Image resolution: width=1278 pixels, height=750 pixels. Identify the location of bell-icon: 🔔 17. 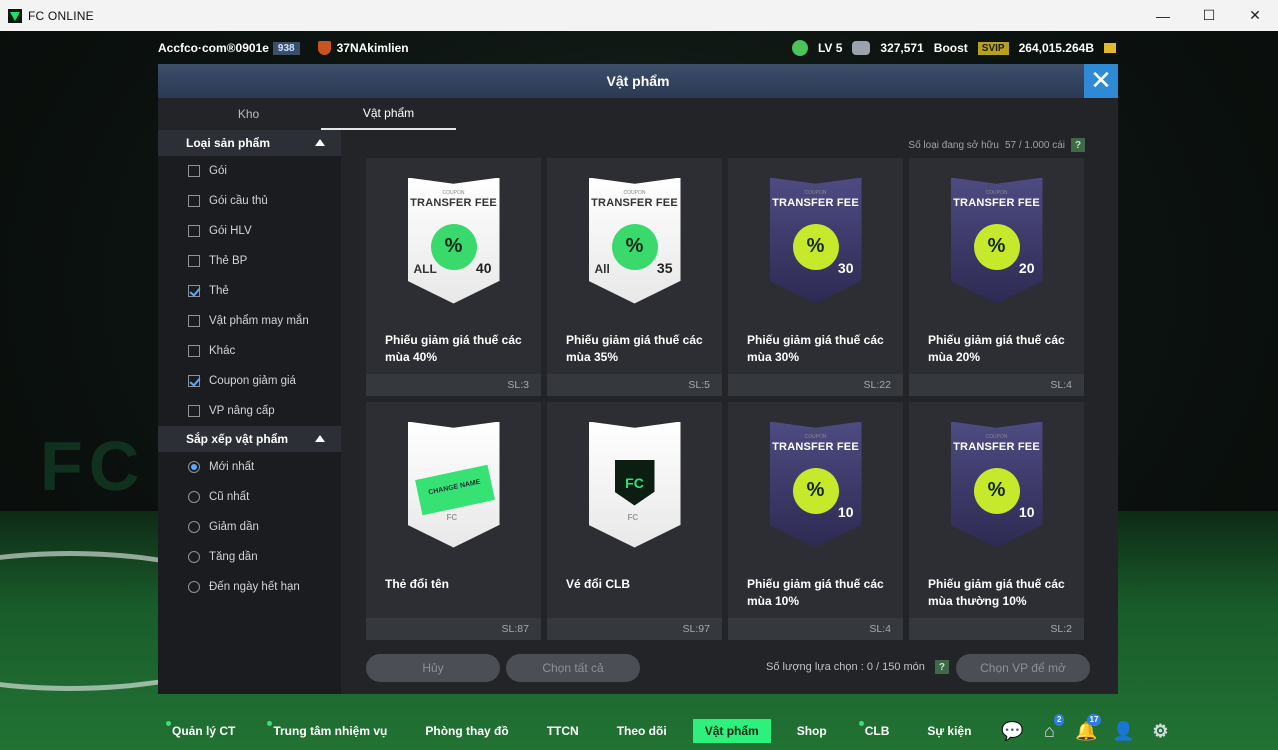
(1088, 727).